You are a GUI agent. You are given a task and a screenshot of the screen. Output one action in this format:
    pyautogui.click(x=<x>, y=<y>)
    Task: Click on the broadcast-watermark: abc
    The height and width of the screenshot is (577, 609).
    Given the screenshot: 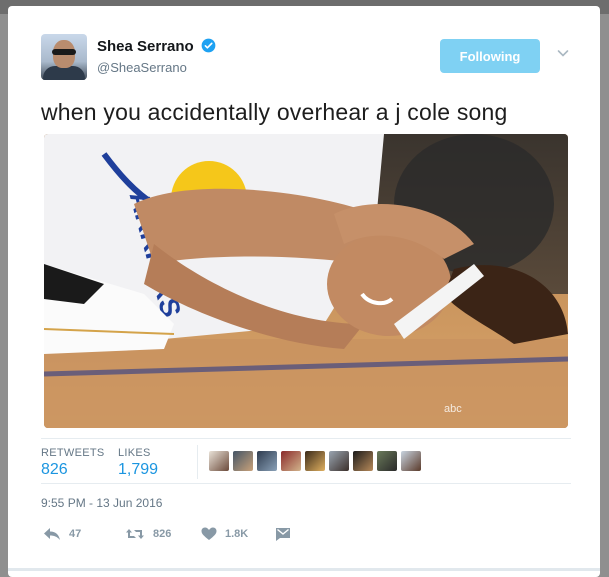 What is the action you would take?
    pyautogui.click(x=453, y=409)
    